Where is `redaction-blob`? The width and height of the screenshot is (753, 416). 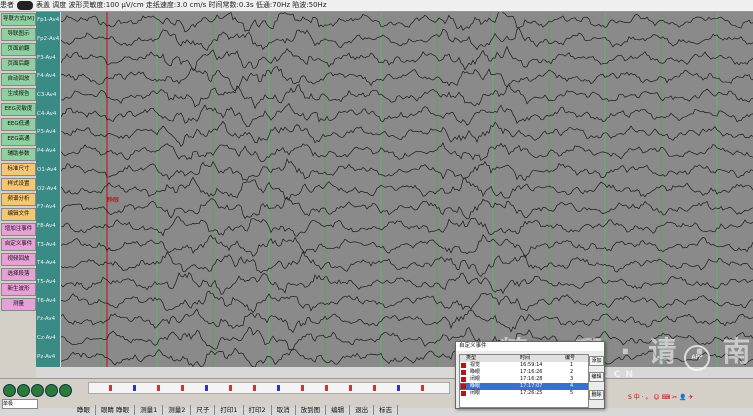 redaction-blob is located at coordinates (25, 5).